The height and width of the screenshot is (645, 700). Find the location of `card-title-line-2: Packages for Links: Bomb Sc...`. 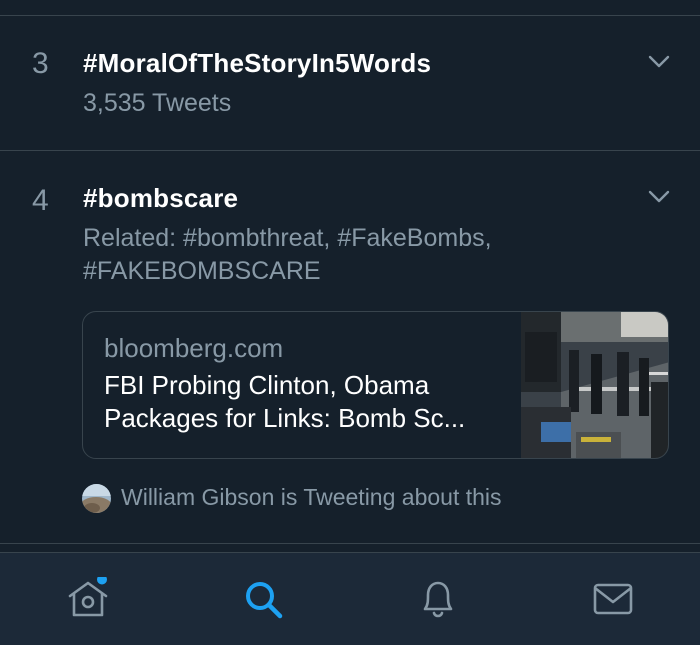

card-title-line-2: Packages for Links: Bomb Sc... is located at coordinates (285, 418).